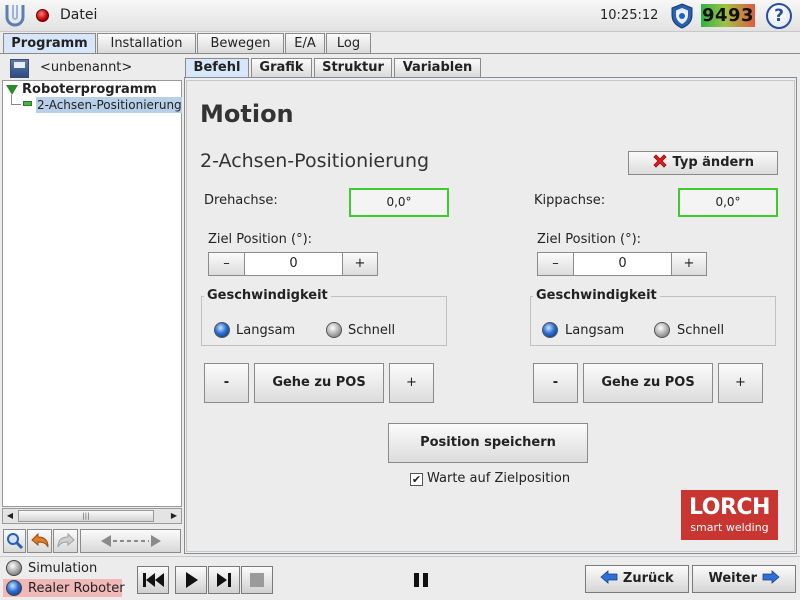 The width and height of the screenshot is (800, 600). What do you see at coordinates (226, 383) in the screenshot?
I see `rotation-jog-minus-button: -` at bounding box center [226, 383].